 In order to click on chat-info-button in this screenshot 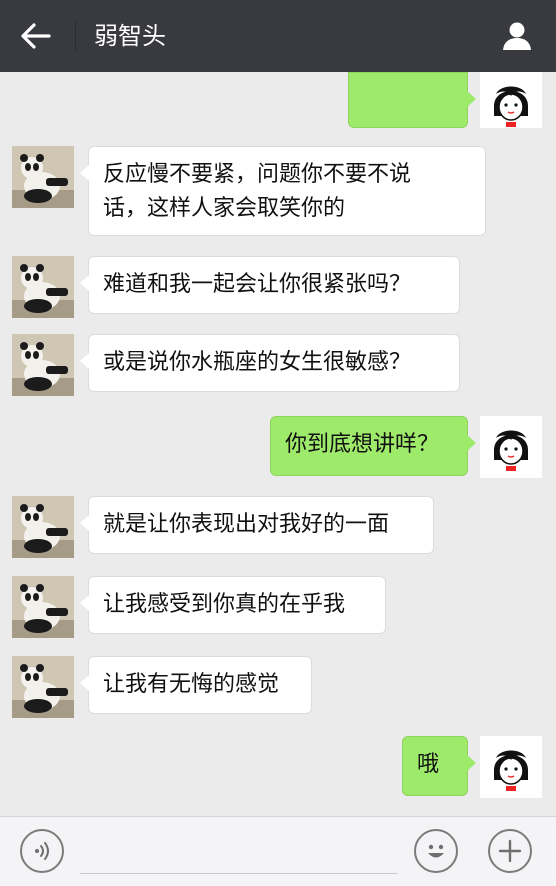, I will do `click(517, 36)`.